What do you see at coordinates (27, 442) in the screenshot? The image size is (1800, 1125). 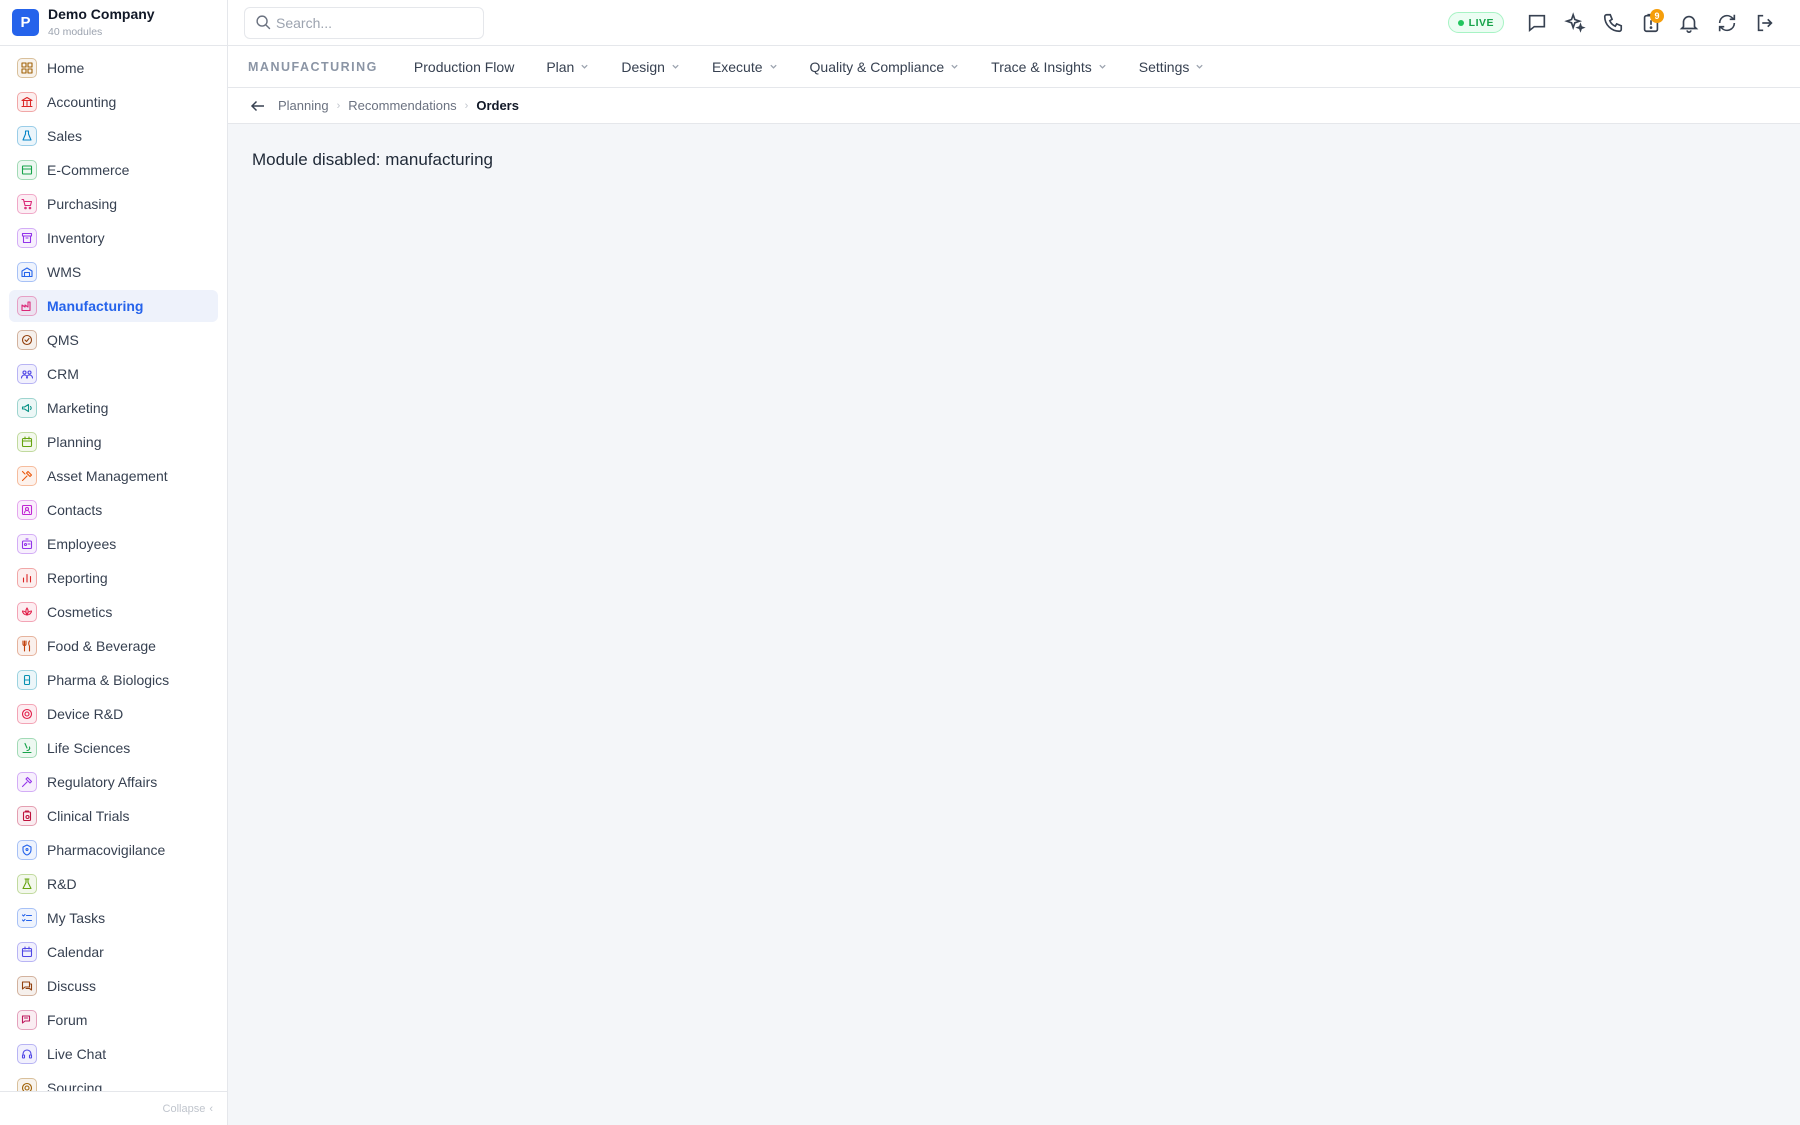 I see `calendar-icon` at bounding box center [27, 442].